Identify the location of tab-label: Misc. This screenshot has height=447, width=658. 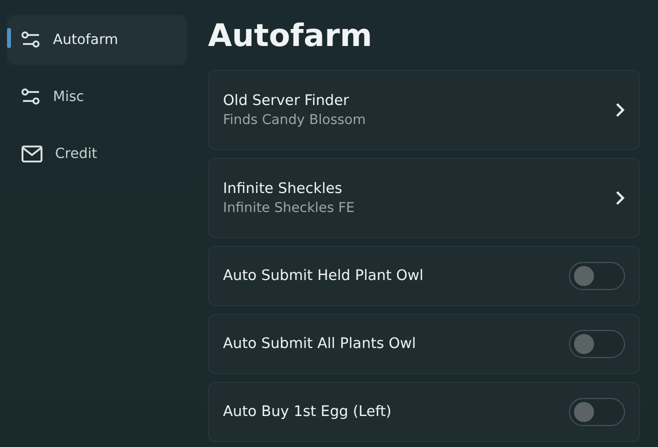
(68, 97).